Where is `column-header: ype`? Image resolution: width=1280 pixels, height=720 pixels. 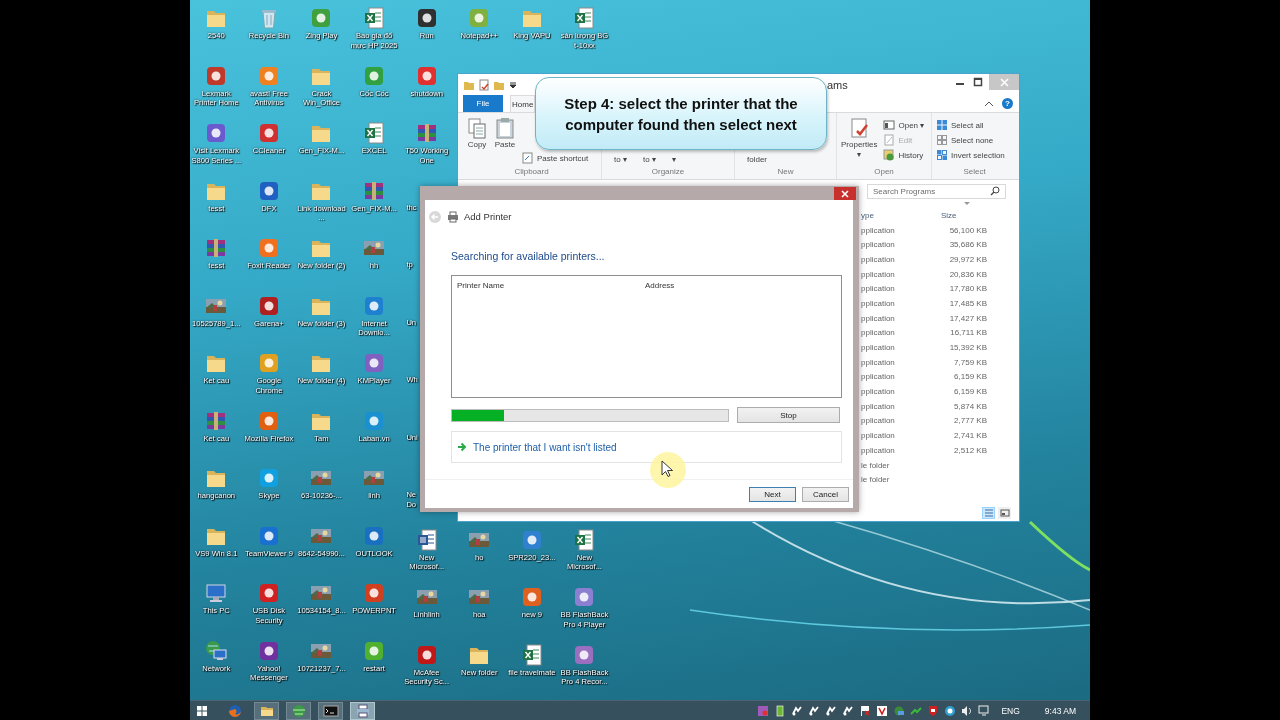 column-header: ype is located at coordinates (901, 215).